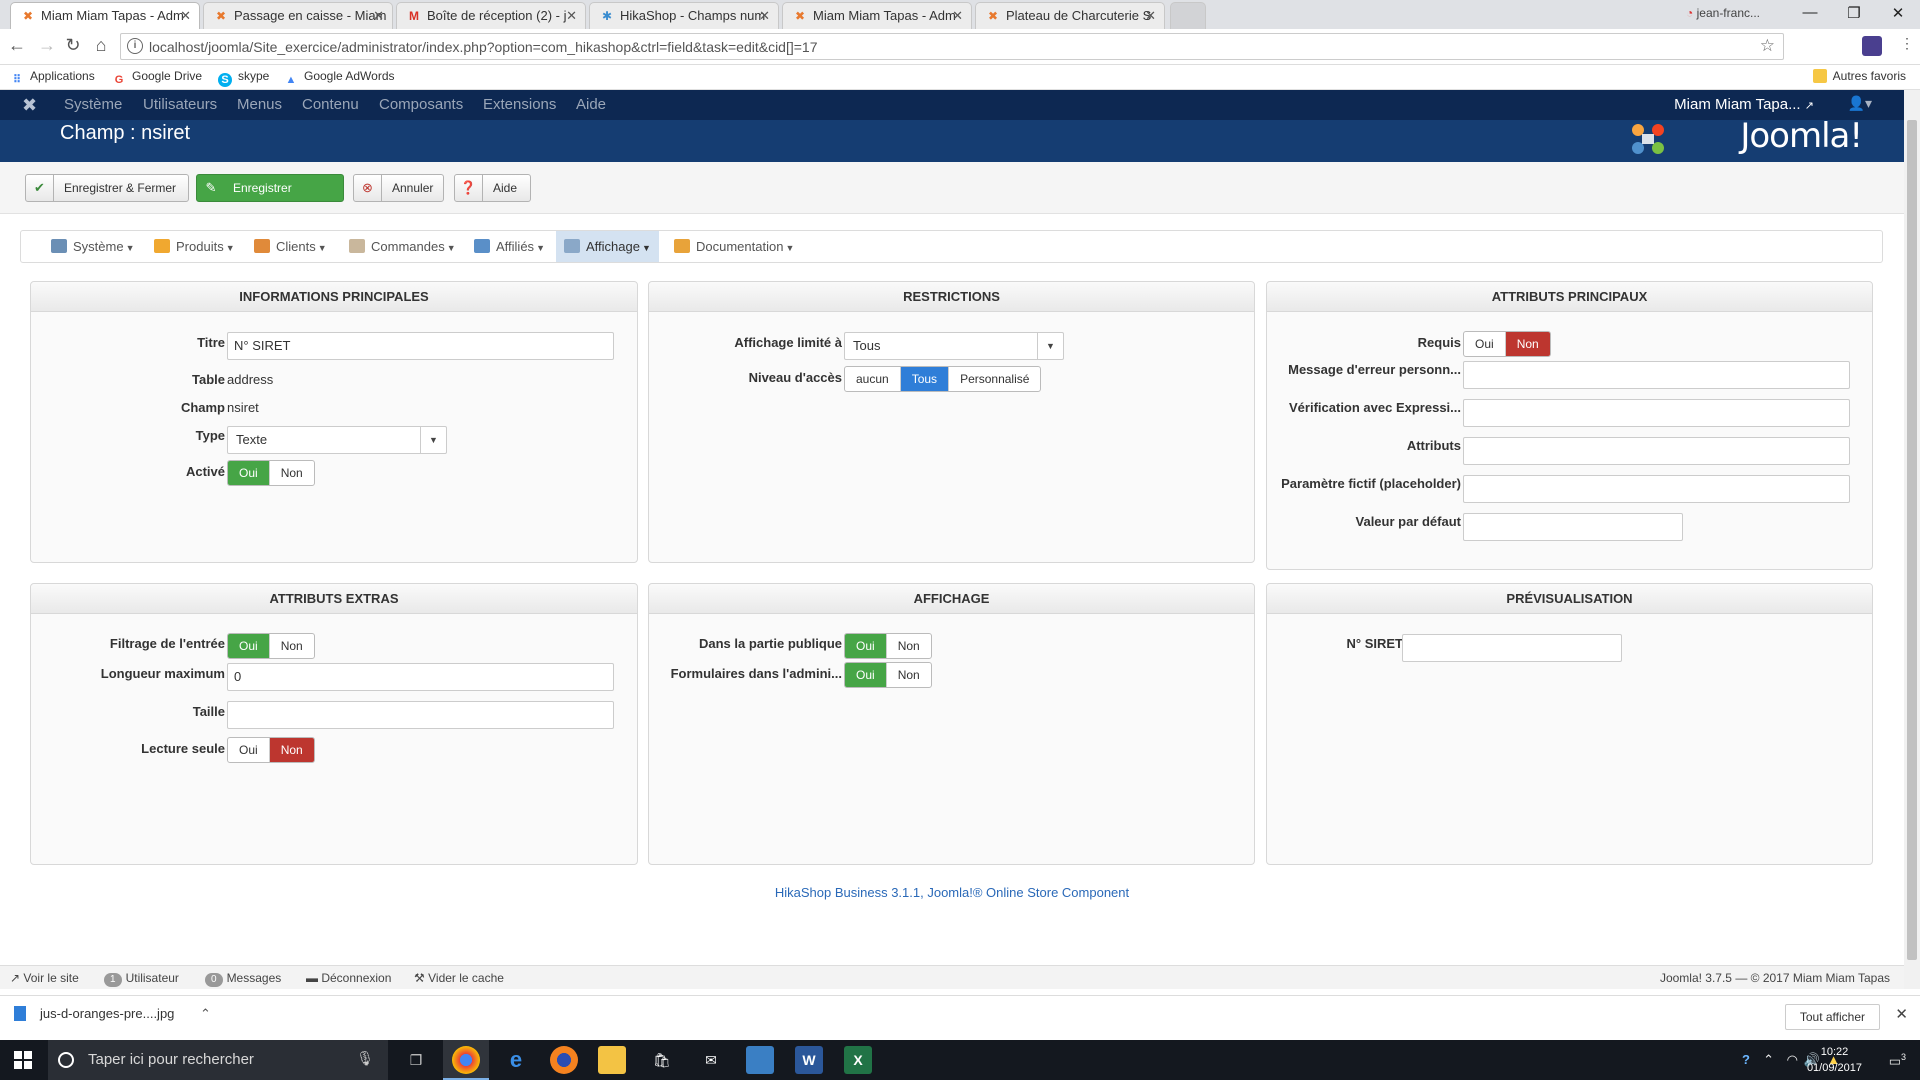 Image resolution: width=1920 pixels, height=1080 pixels. I want to click on default-value-input, so click(1573, 527).